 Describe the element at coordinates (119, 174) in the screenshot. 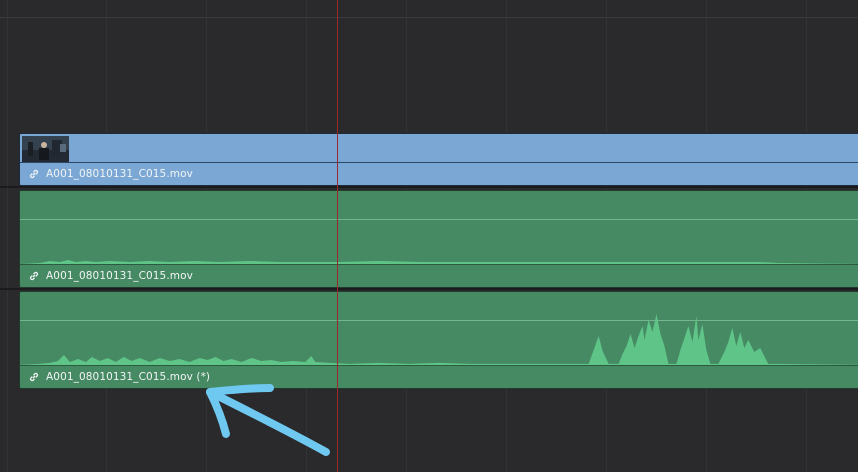

I see `video-clip-name: A001_08010131_C015.mov` at that location.